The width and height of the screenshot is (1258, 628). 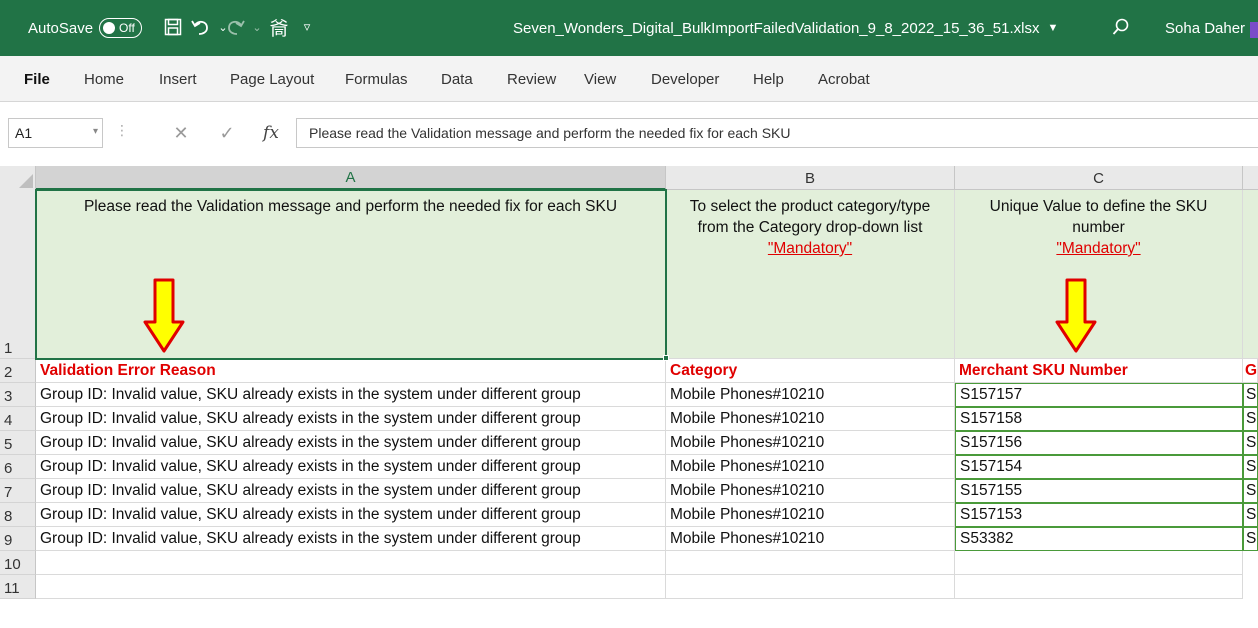 I want to click on field-label-d-truncated: G, so click(x=1250, y=371).